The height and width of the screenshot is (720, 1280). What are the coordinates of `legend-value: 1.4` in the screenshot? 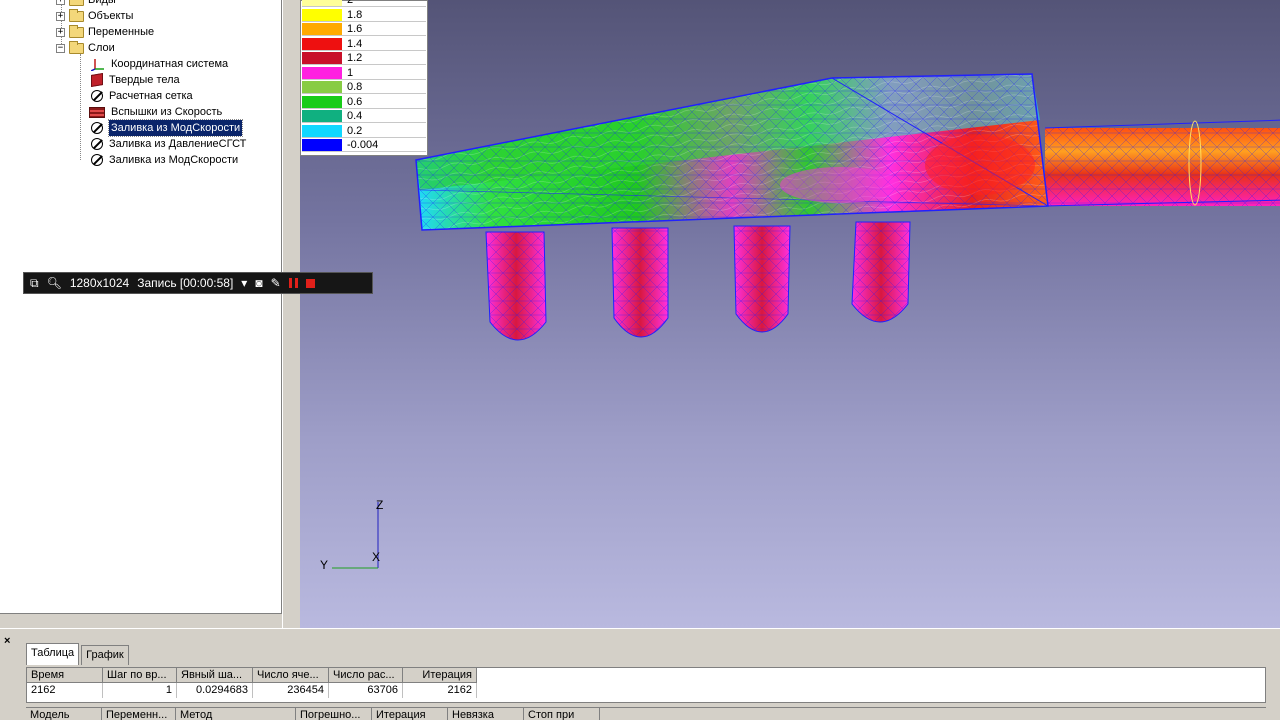 It's located at (355, 43).